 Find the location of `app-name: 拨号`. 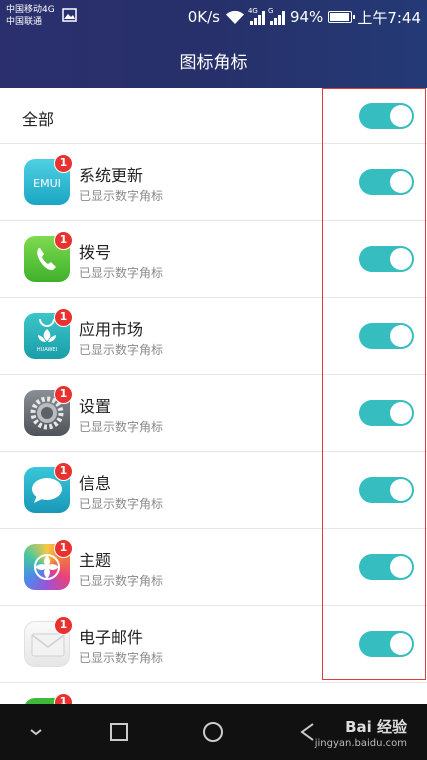

app-name: 拨号 is located at coordinates (95, 252).